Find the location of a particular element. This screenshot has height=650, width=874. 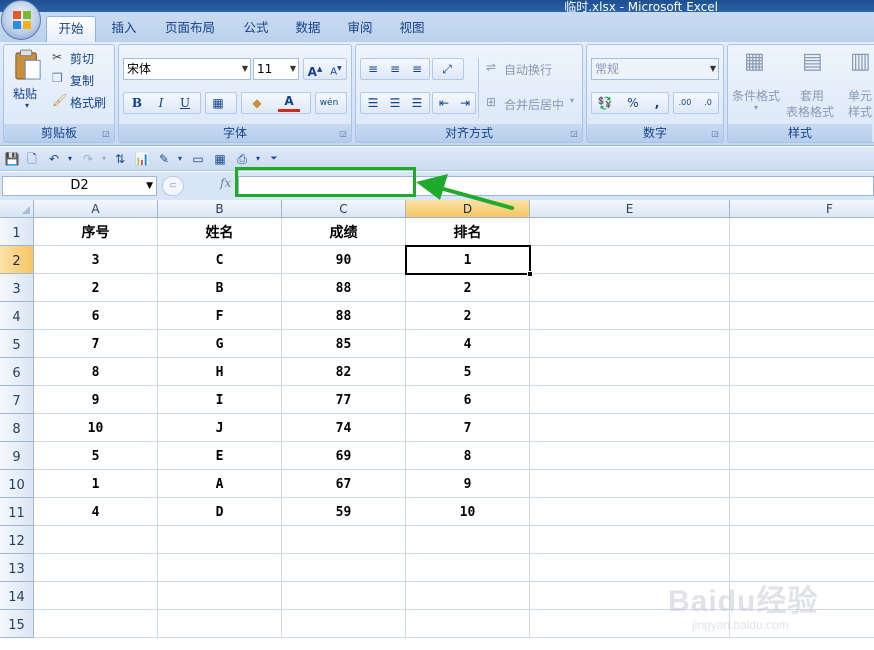

cell-b15 is located at coordinates (220, 624).